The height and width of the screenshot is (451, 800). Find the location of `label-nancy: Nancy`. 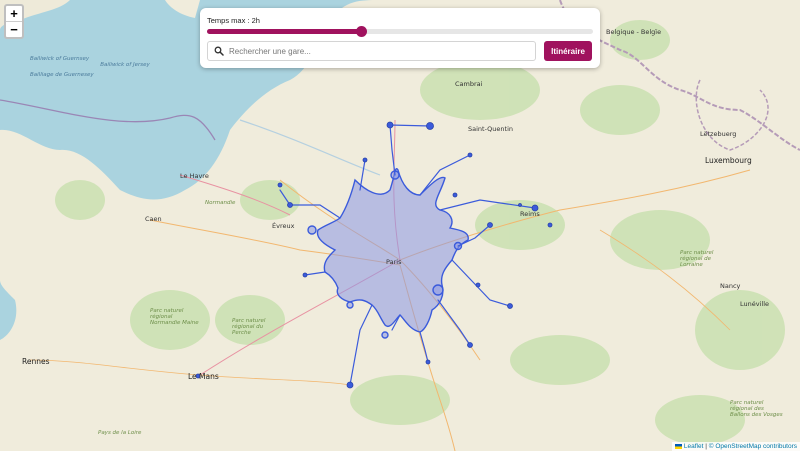

label-nancy: Nancy is located at coordinates (730, 286).